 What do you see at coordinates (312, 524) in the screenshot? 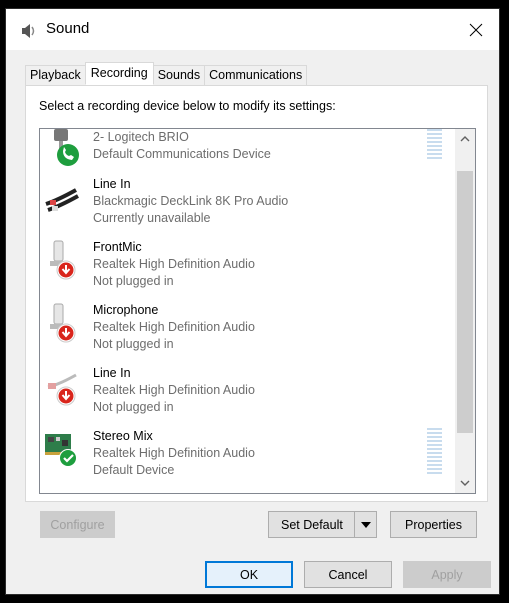
I see `set-default-label: Set Default` at bounding box center [312, 524].